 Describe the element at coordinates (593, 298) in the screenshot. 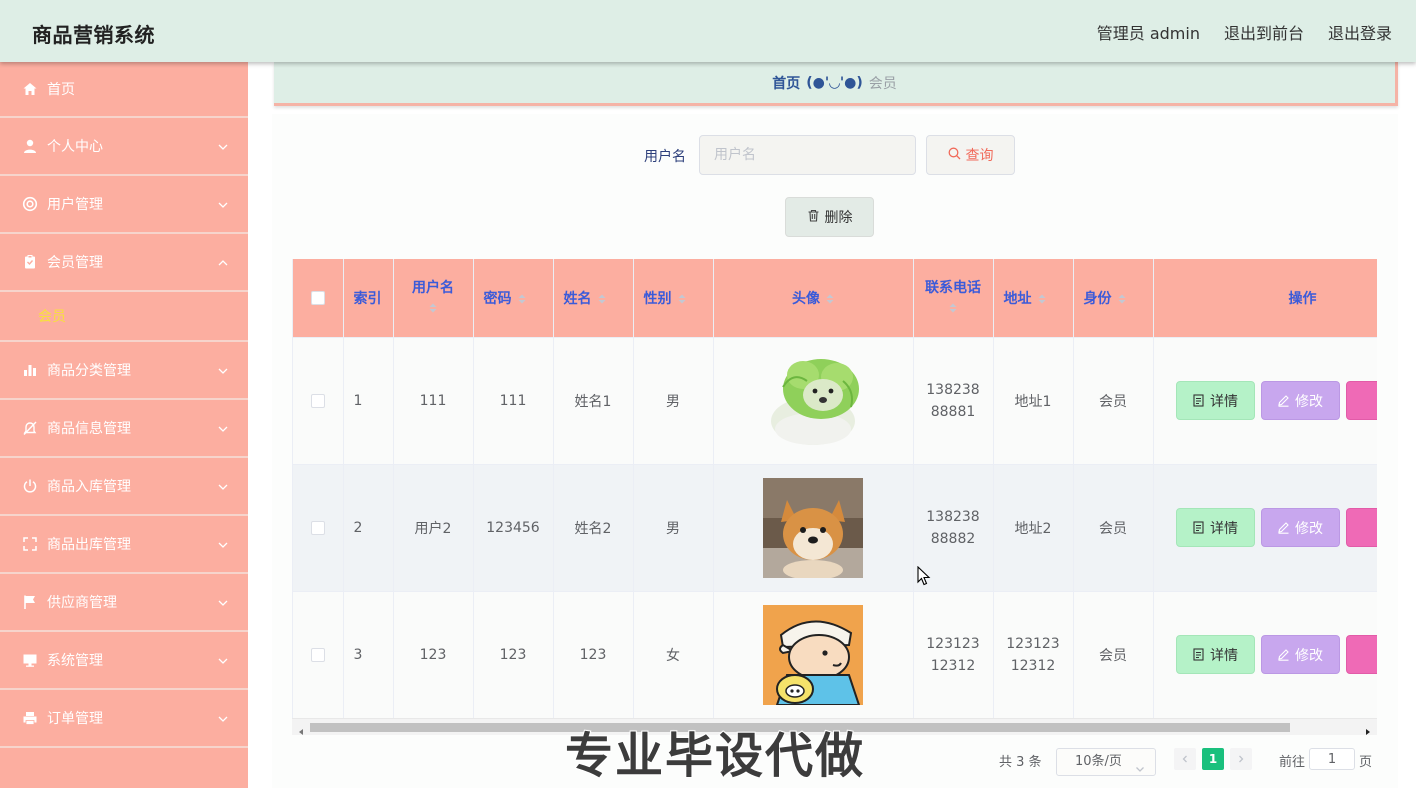

I see `column-header-name: 姓名` at that location.